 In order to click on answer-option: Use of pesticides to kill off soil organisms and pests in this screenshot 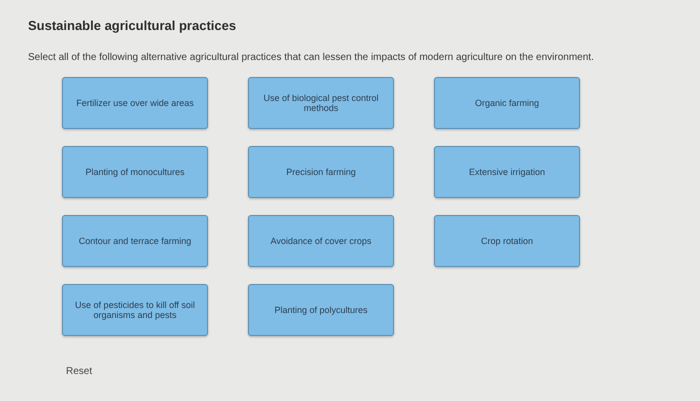, I will do `click(135, 310)`.